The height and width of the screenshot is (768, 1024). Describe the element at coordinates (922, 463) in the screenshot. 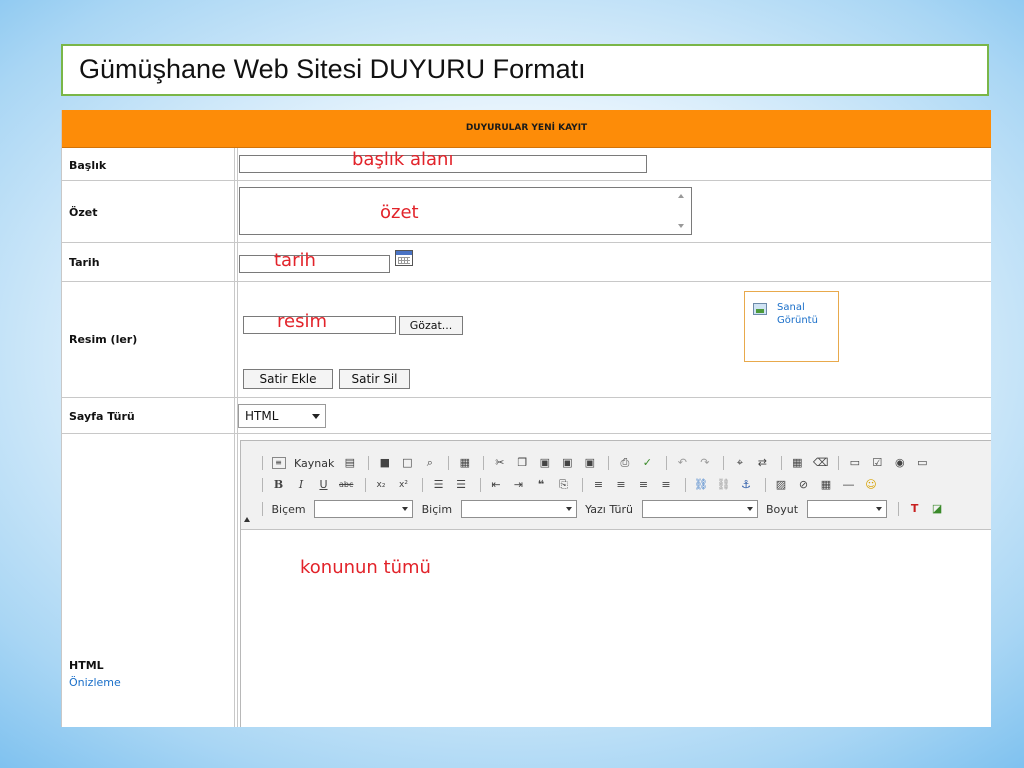

I see `text-field-icon: ▭` at that location.